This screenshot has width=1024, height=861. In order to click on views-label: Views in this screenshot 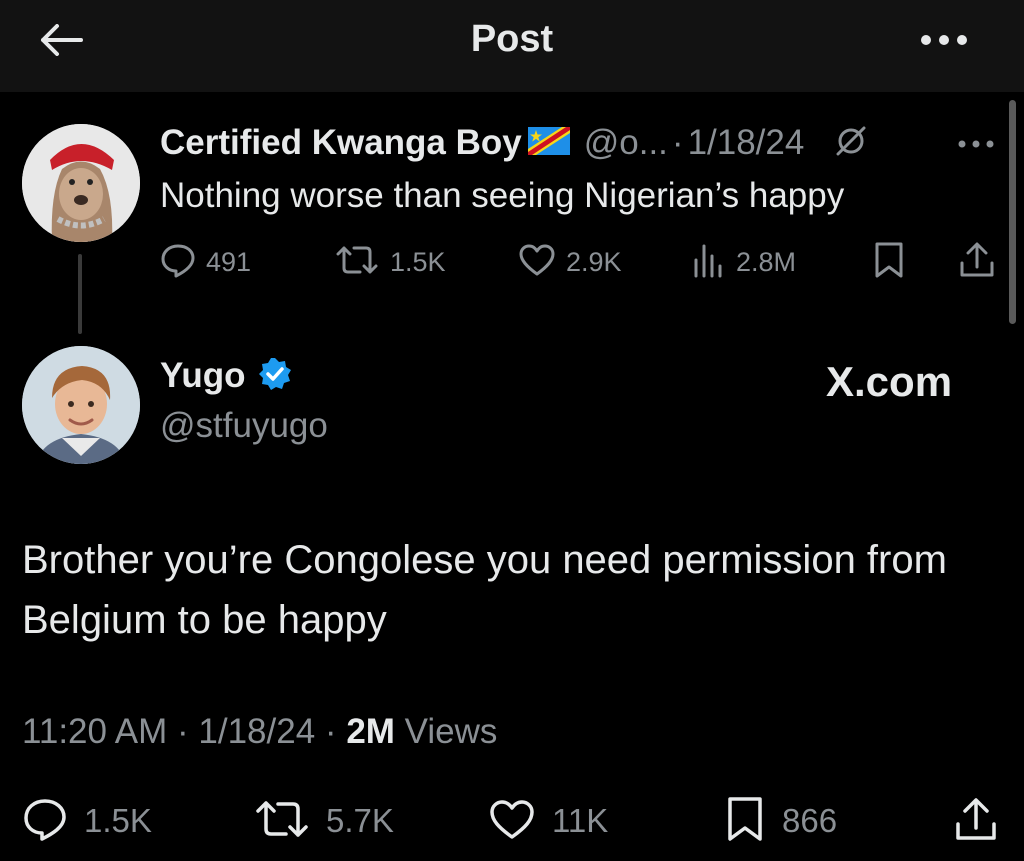, I will do `click(451, 731)`.